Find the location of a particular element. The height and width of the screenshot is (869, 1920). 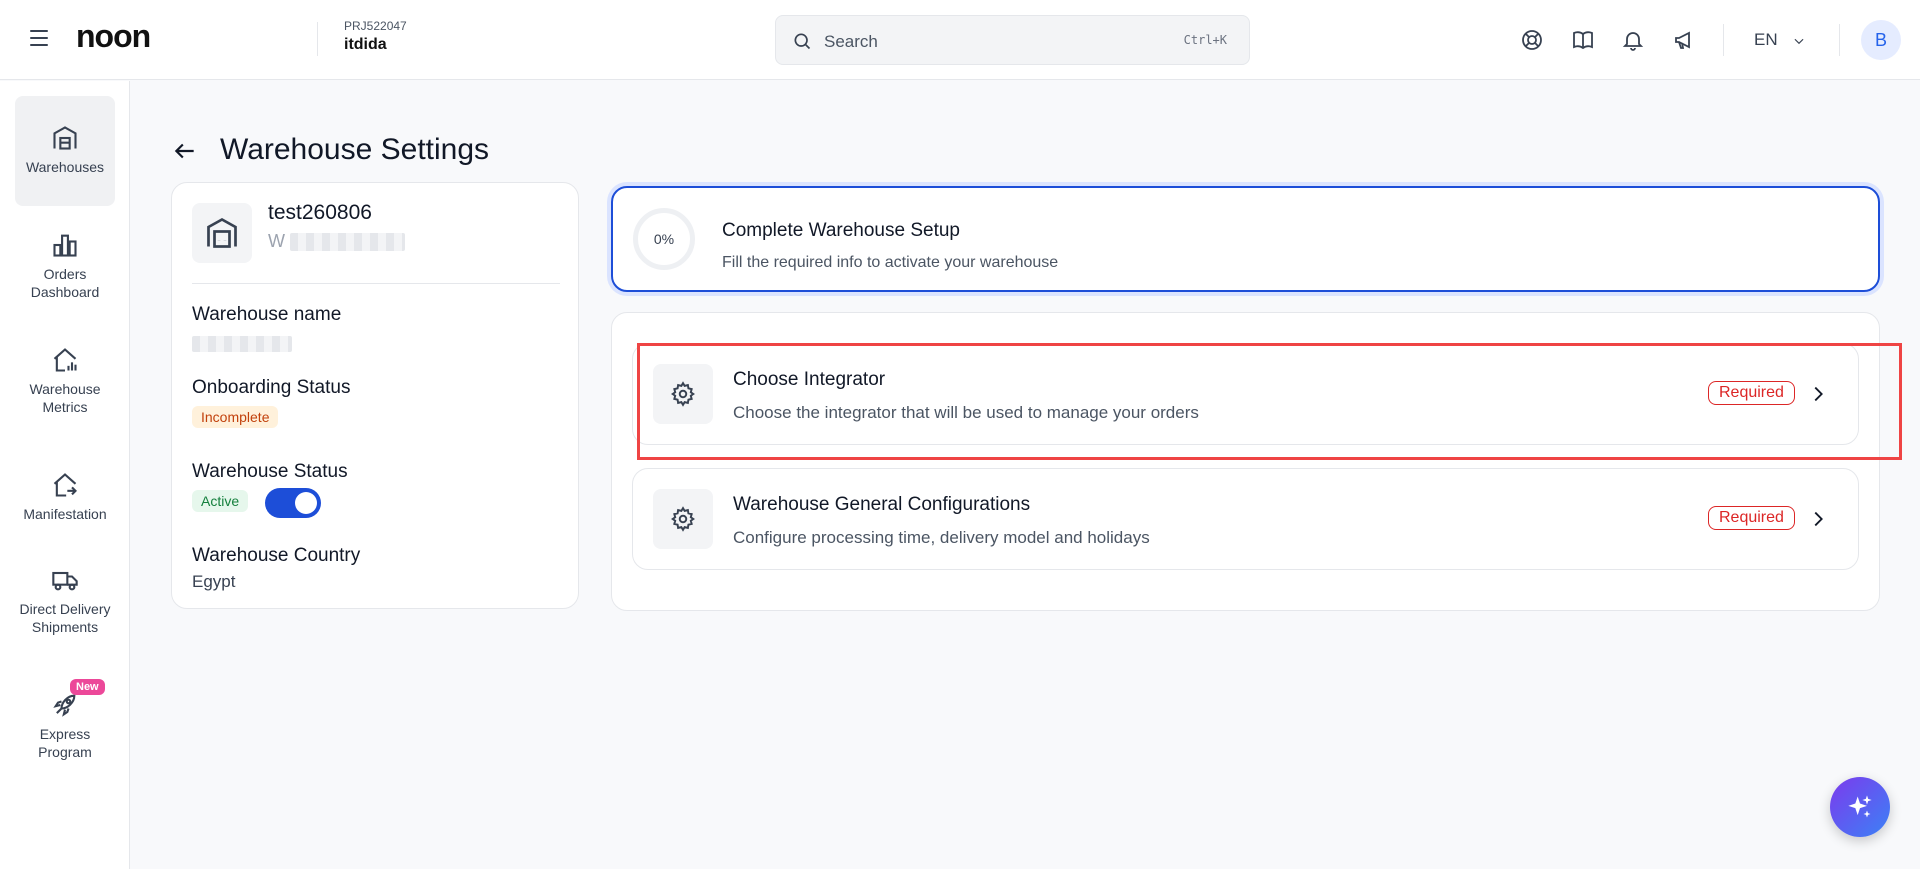

project-name: itdida is located at coordinates (365, 44).